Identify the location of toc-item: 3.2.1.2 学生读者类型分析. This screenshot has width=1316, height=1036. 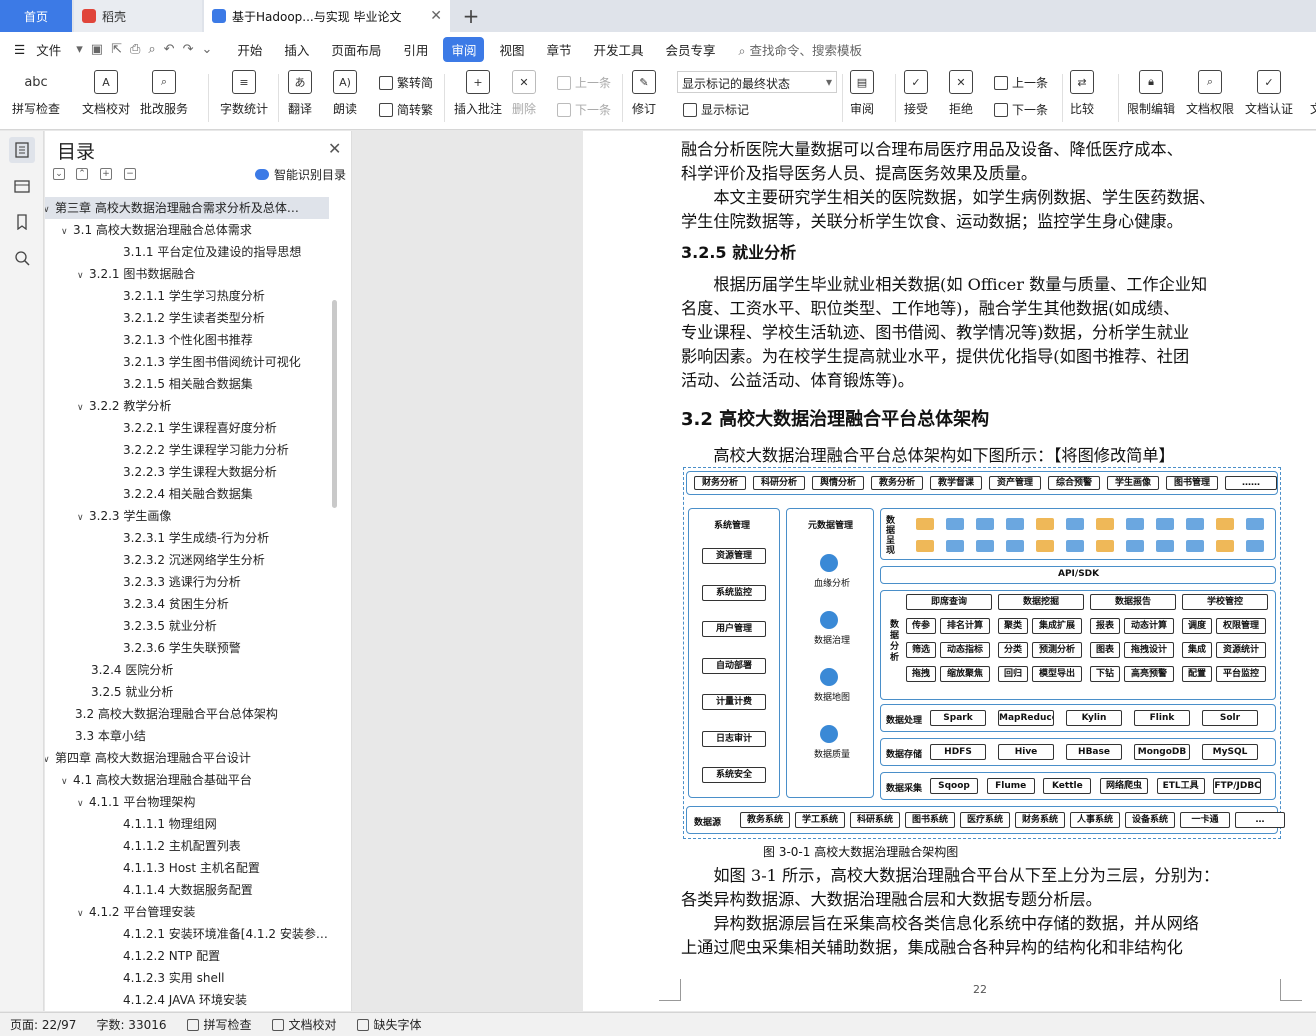
(229, 318).